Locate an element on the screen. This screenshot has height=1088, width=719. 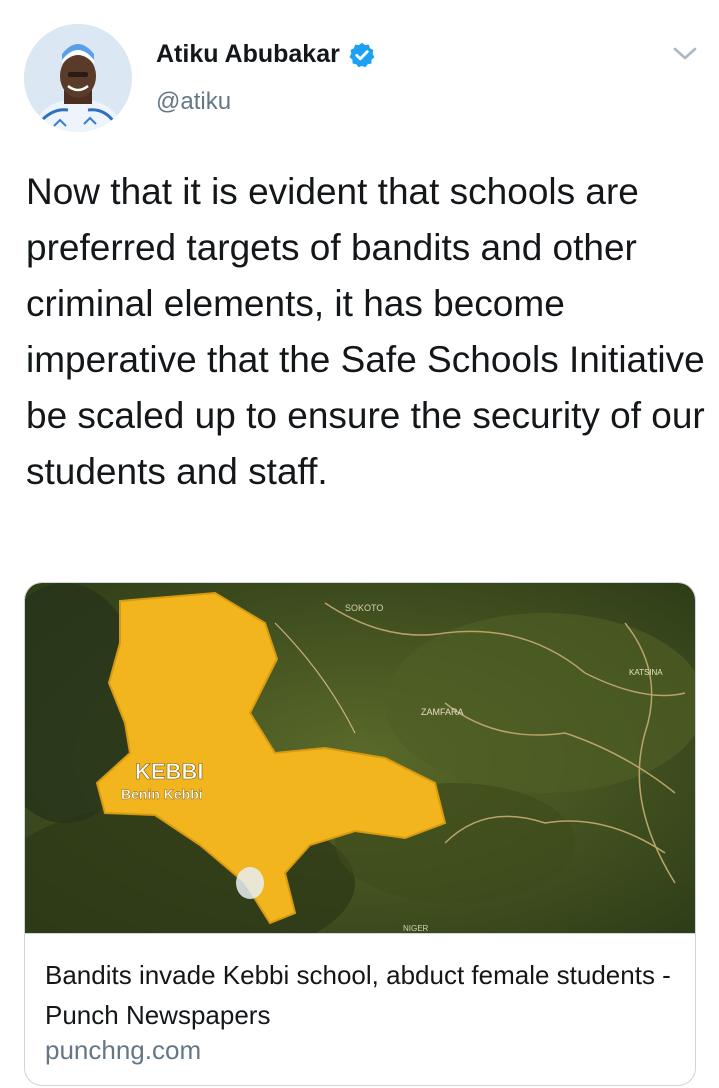
map-label-kebbi: KEBBI is located at coordinates (169, 771).